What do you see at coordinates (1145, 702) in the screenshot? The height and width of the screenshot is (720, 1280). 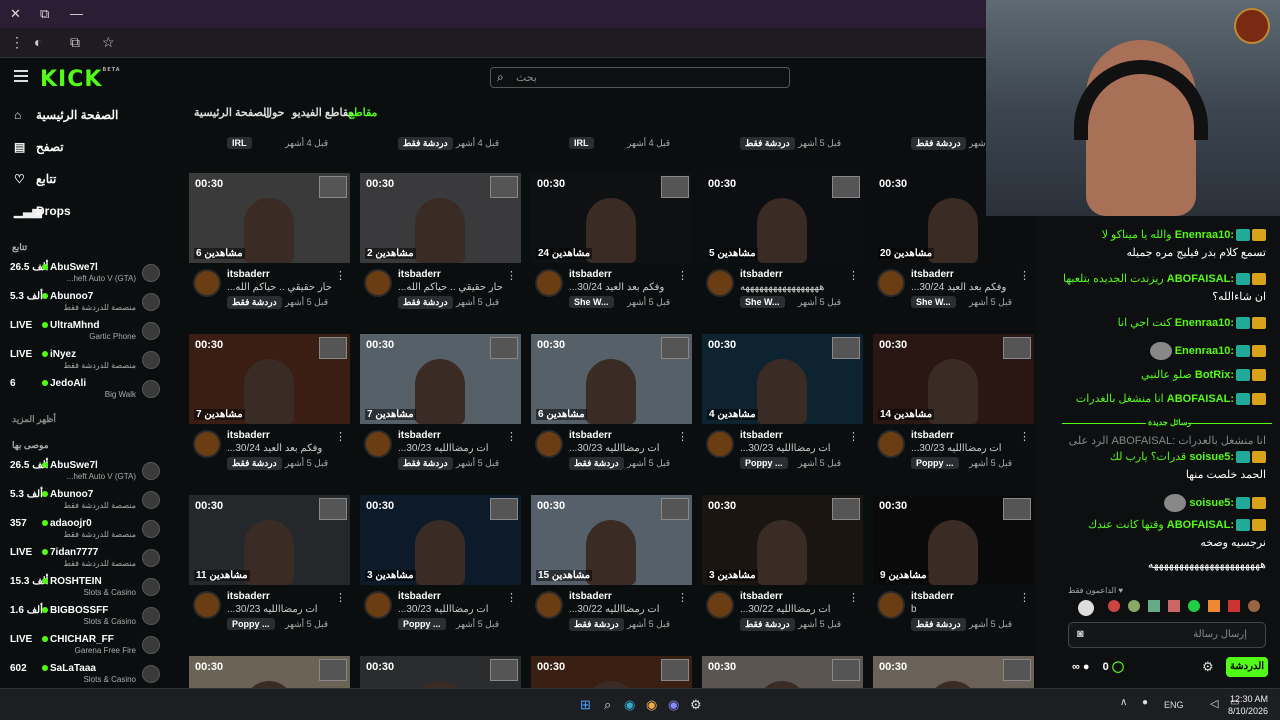 I see `mic-icon: ●` at bounding box center [1145, 702].